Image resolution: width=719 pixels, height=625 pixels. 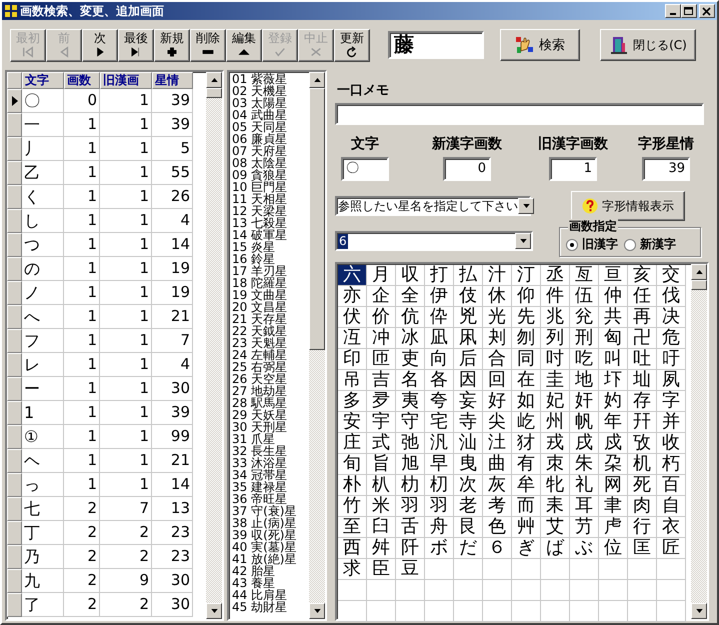 I want to click on character-cell: 芀, so click(x=584, y=527).